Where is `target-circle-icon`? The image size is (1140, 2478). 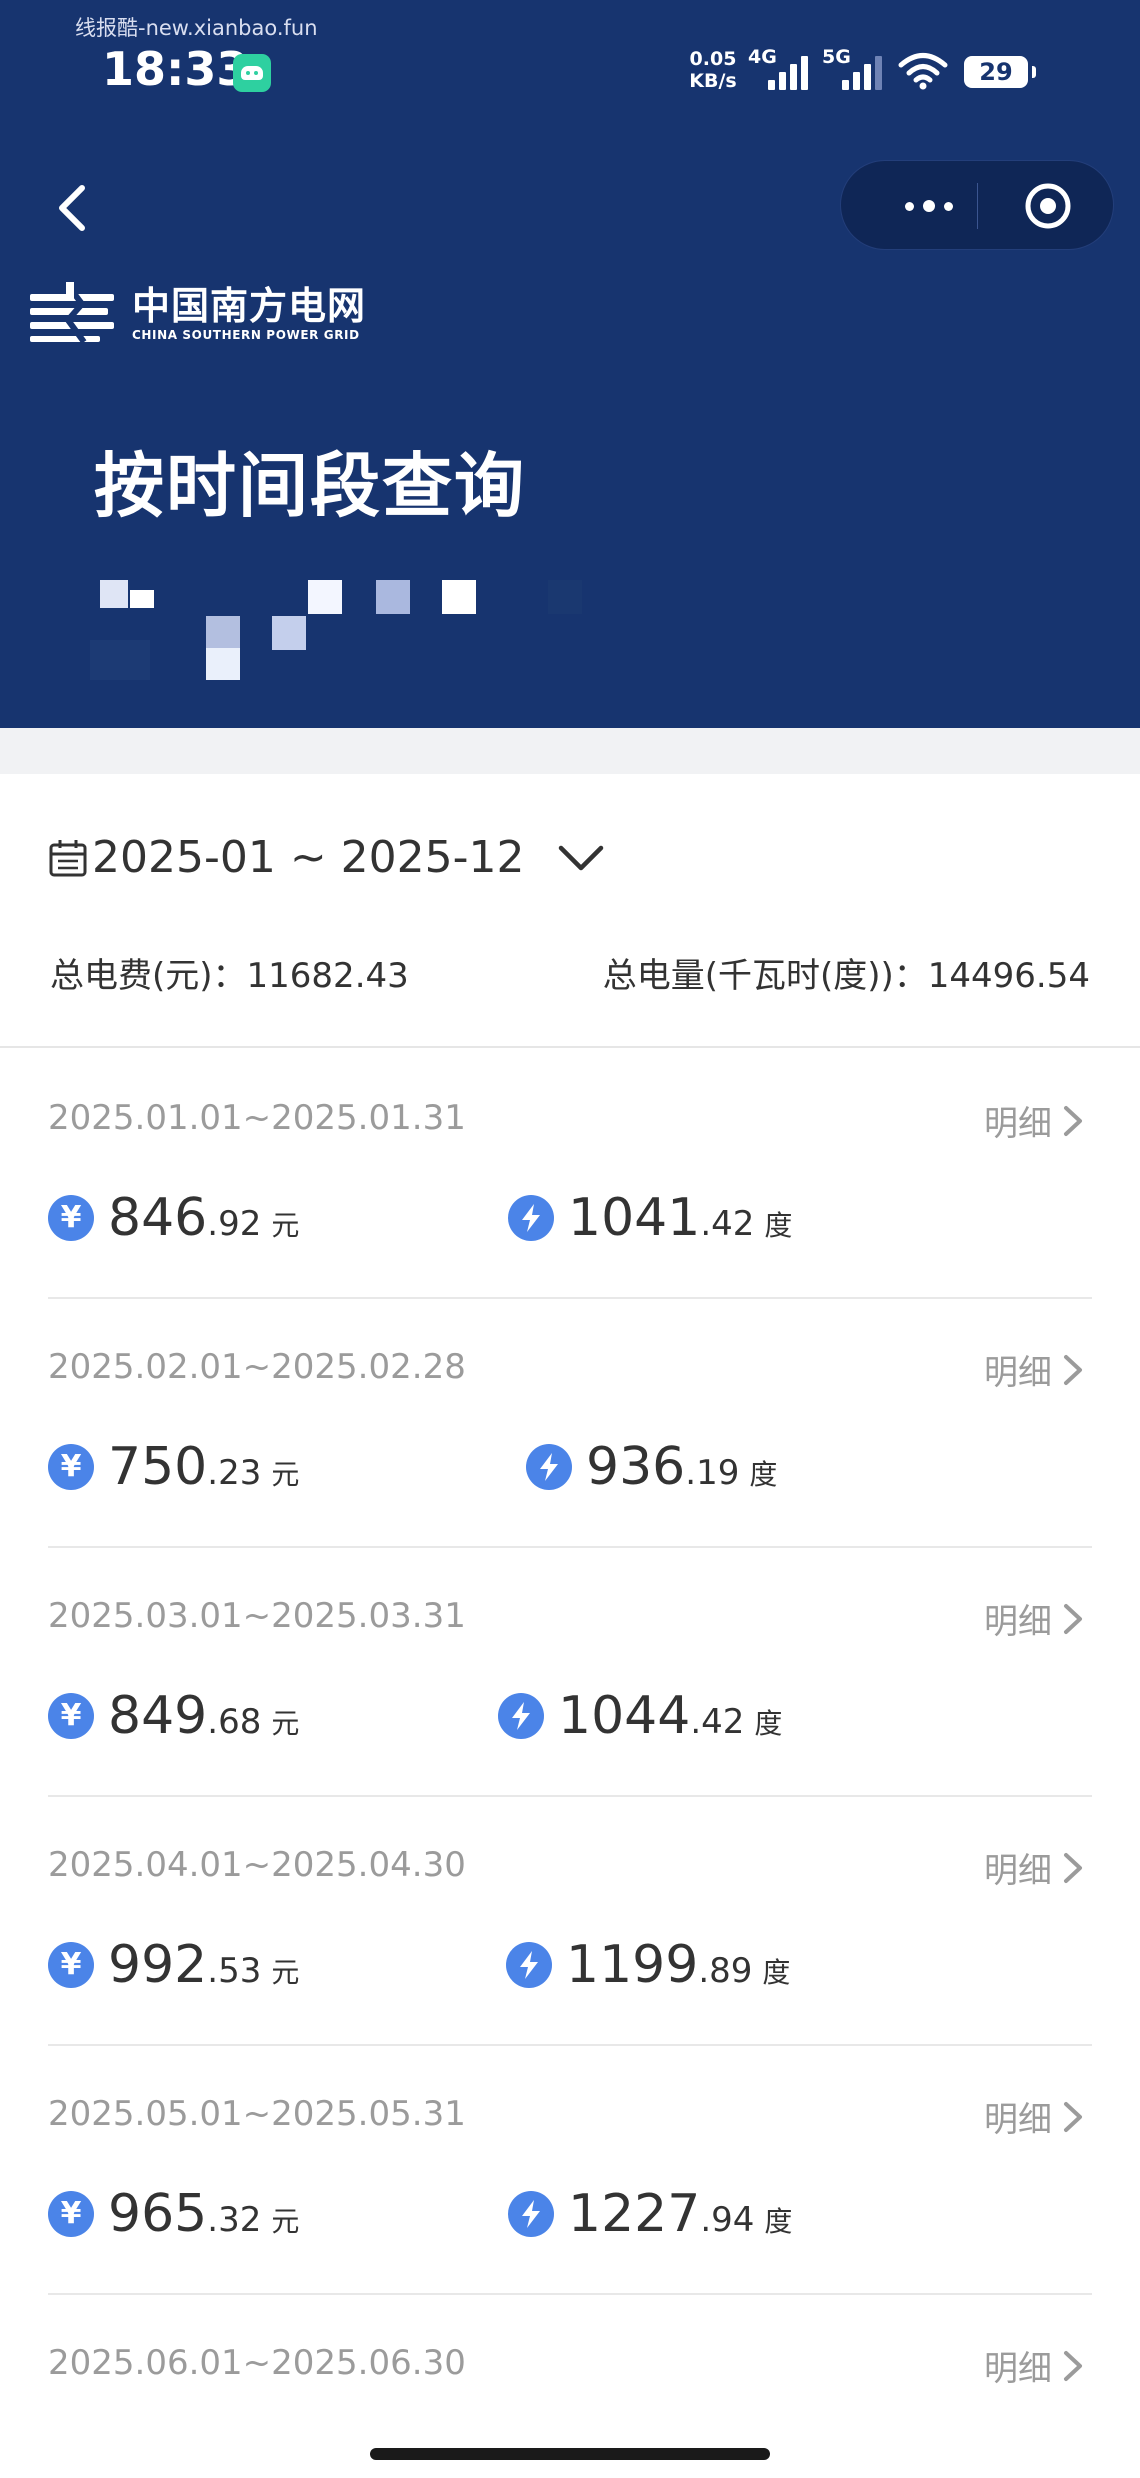
target-circle-icon is located at coordinates (1048, 206).